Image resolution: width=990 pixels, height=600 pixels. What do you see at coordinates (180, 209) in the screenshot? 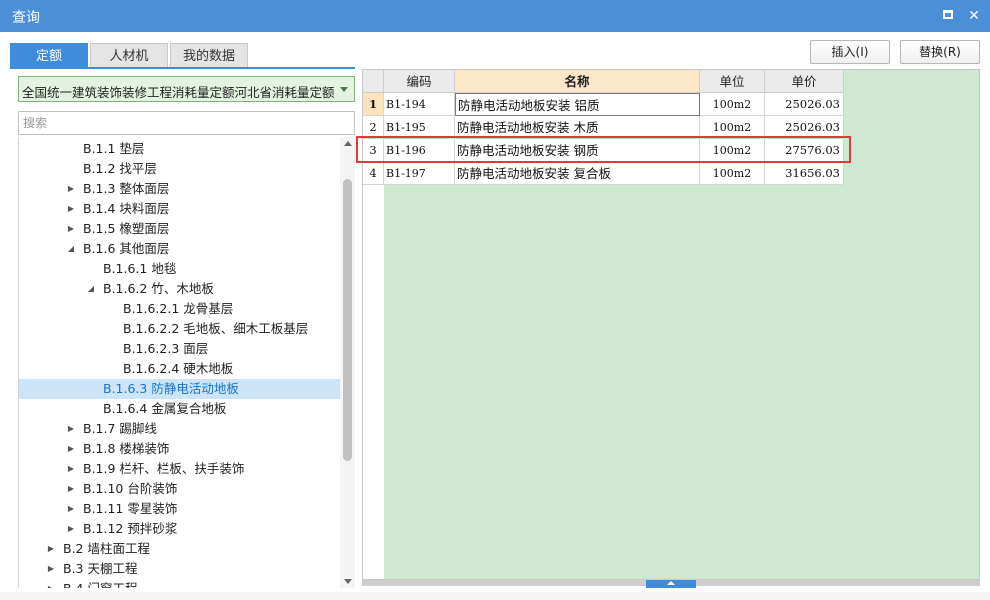
I see `tree-item: ▶ B.1.4 块料面层` at bounding box center [180, 209].